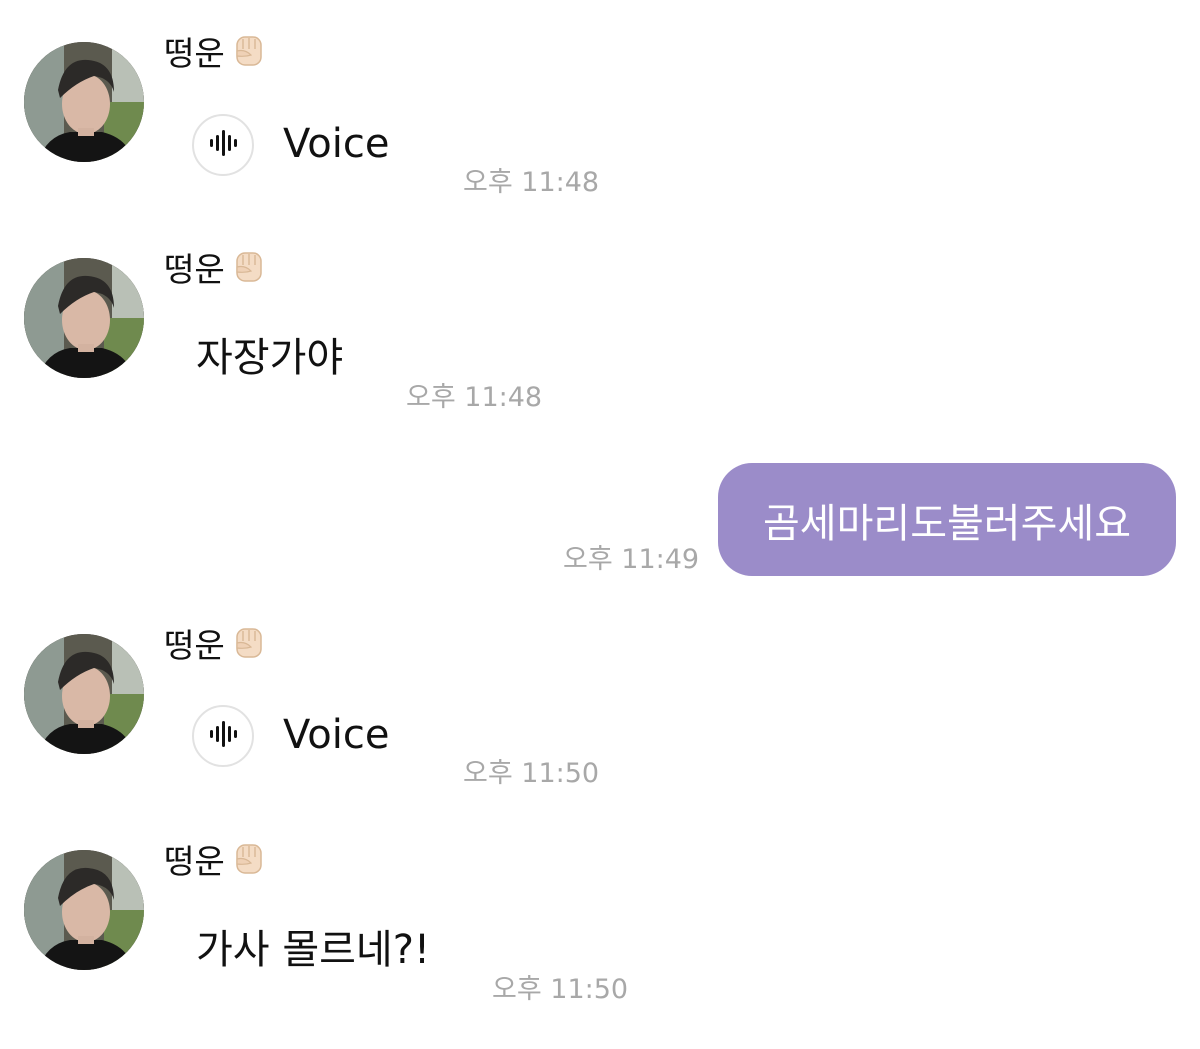 The height and width of the screenshot is (1049, 1200). Describe the element at coordinates (313, 950) in the screenshot. I see `message-text: 가사 몰르네?!` at that location.